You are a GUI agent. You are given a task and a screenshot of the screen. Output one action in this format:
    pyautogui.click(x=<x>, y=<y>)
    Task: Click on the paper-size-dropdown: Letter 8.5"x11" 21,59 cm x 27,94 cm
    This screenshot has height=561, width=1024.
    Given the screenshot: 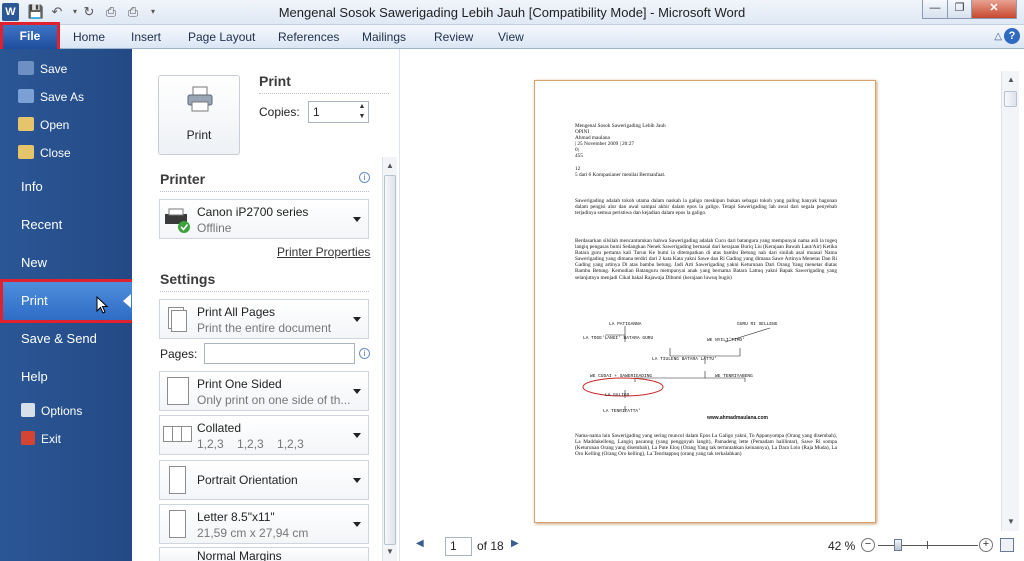 What is the action you would take?
    pyautogui.click(x=264, y=524)
    